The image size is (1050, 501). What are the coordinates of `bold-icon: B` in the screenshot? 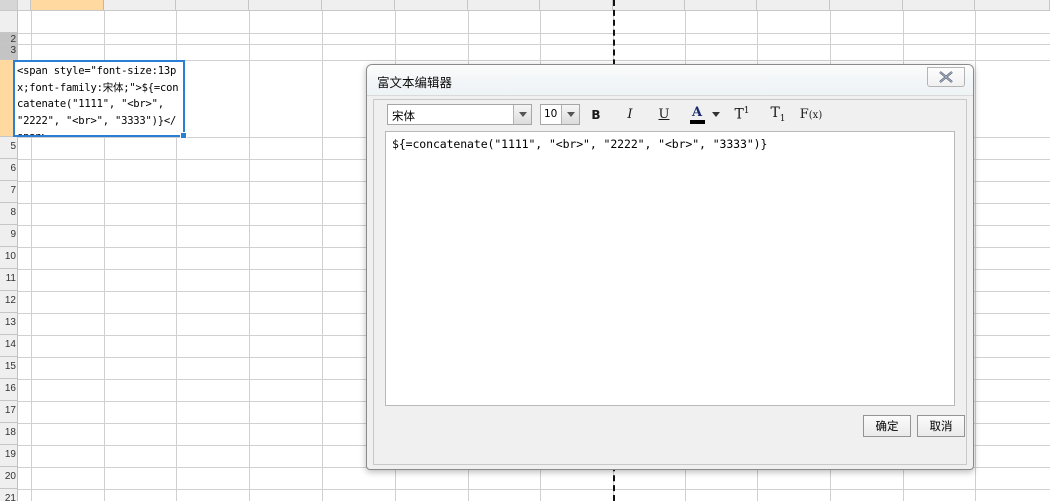 It's located at (596, 114).